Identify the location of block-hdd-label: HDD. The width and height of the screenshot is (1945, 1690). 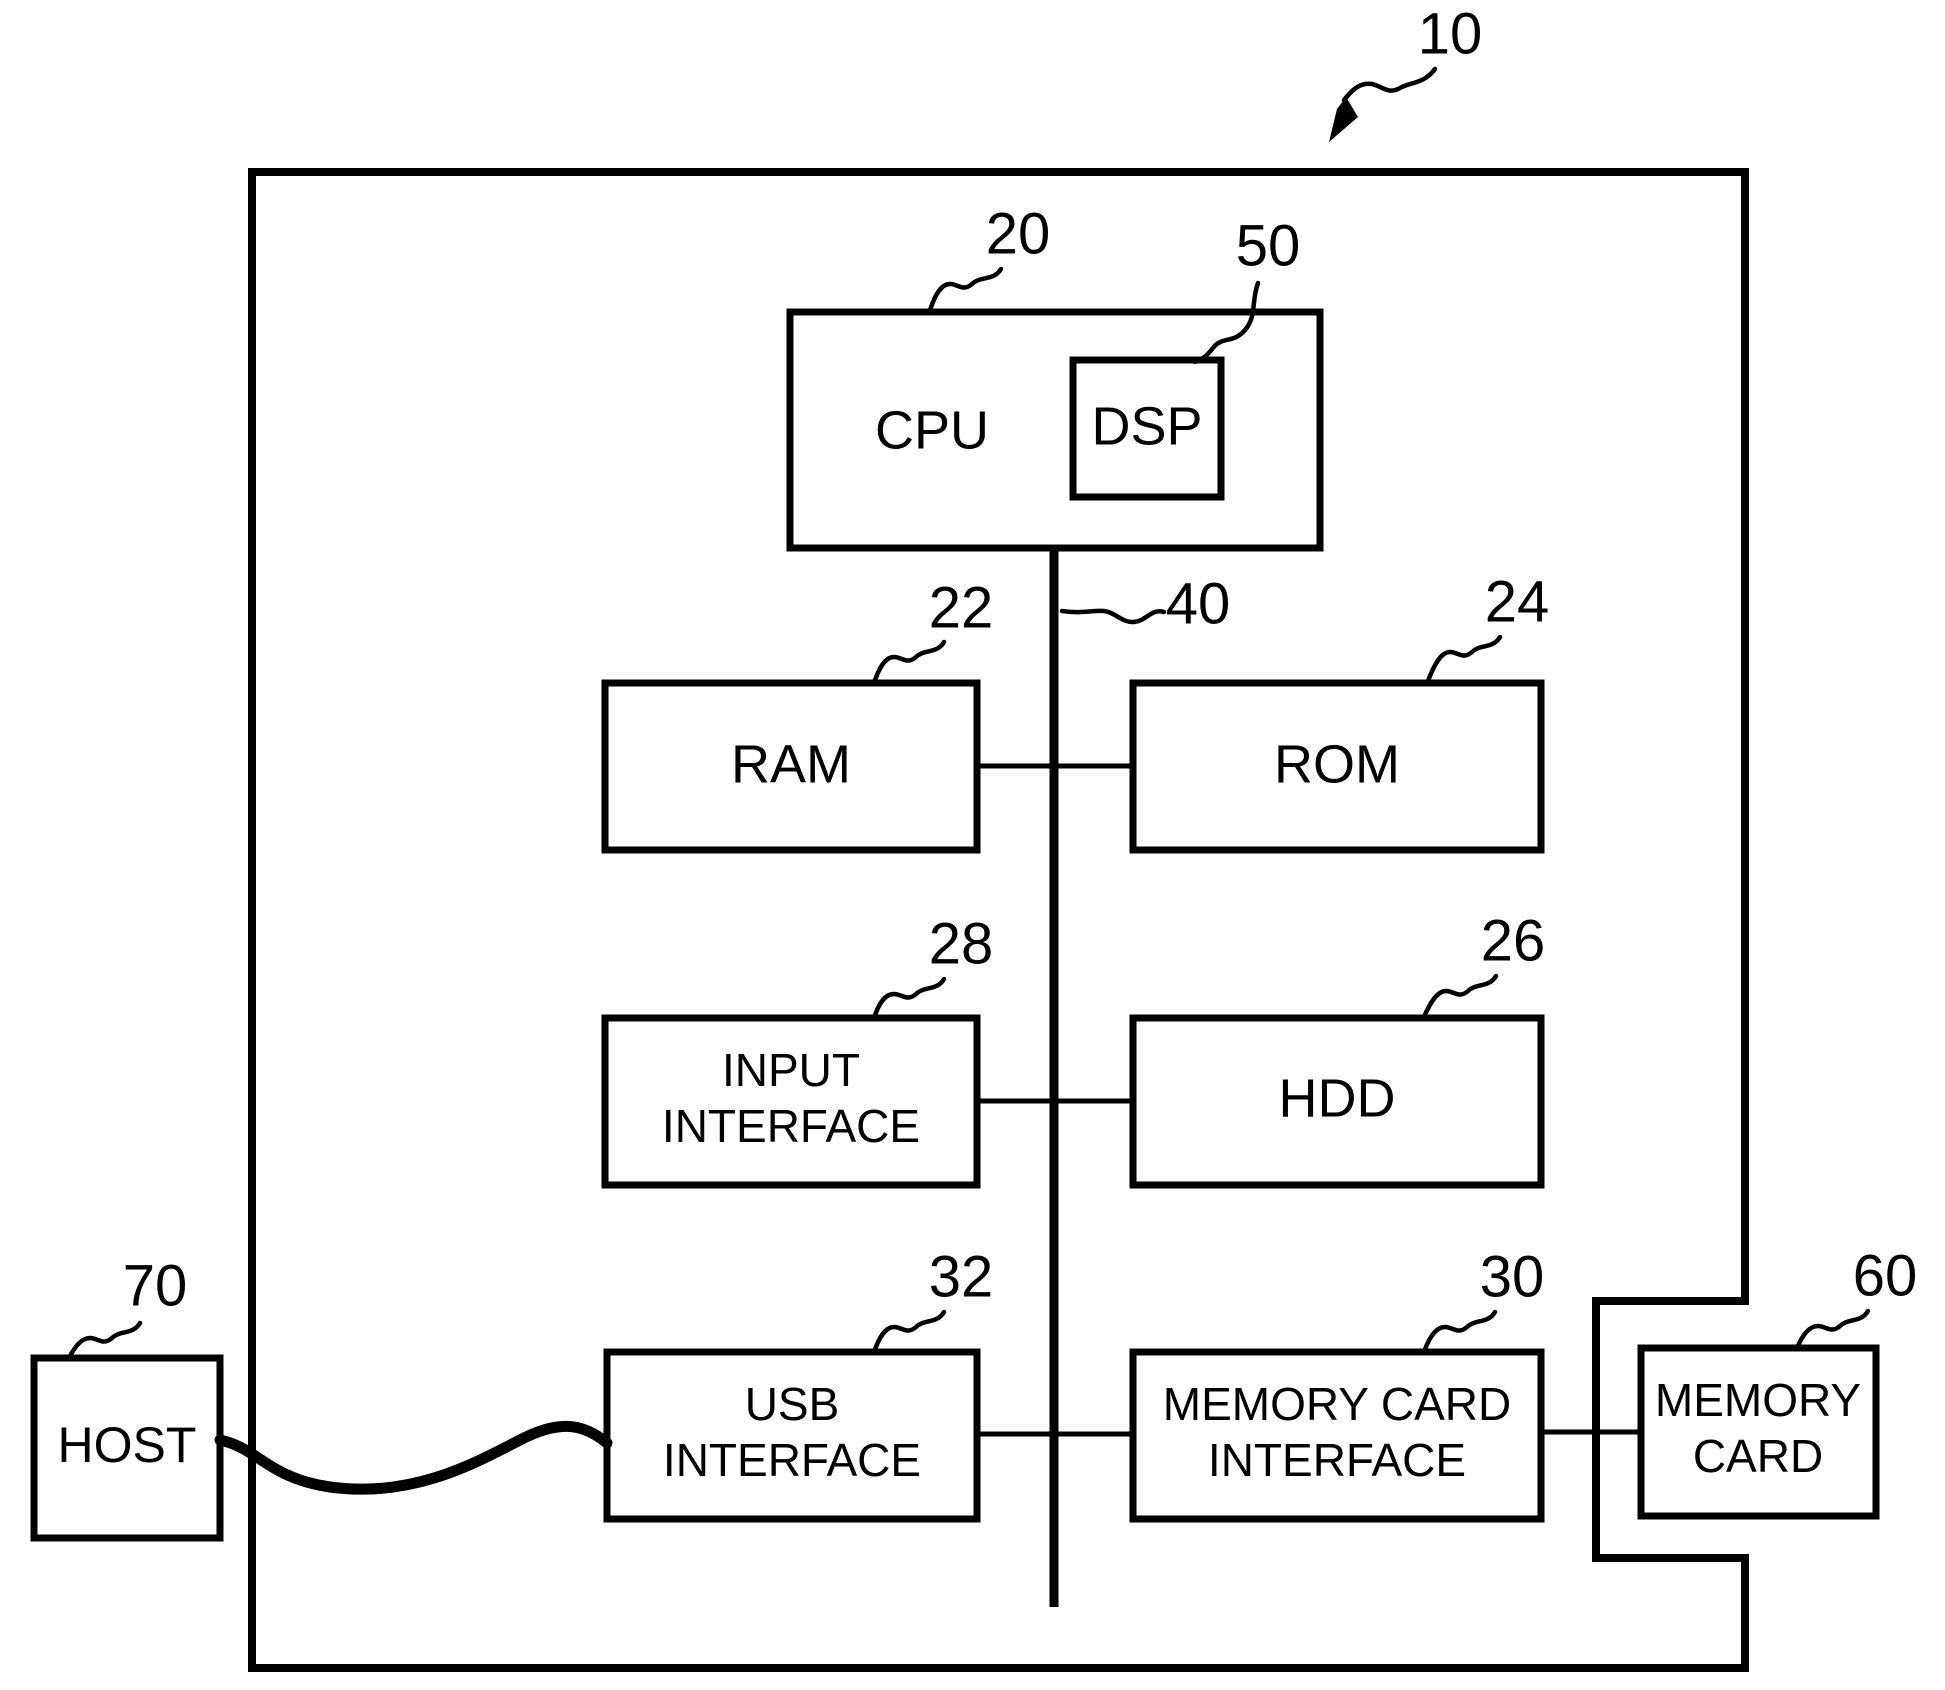
(1337, 1098).